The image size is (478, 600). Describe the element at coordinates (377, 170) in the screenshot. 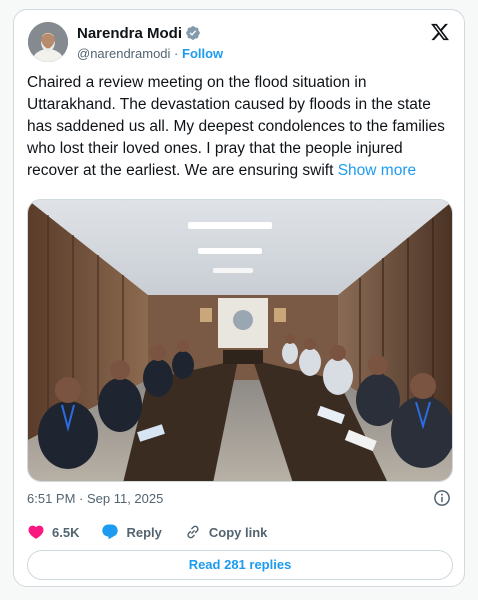

I see `show-more-link: Show more` at that location.